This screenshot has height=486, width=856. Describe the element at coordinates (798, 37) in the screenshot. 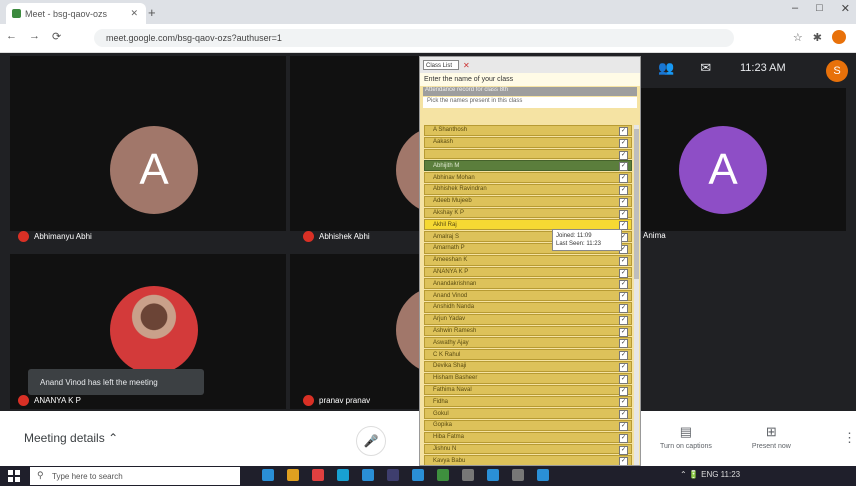

I see `bookmark-star-icon: ☆` at that location.